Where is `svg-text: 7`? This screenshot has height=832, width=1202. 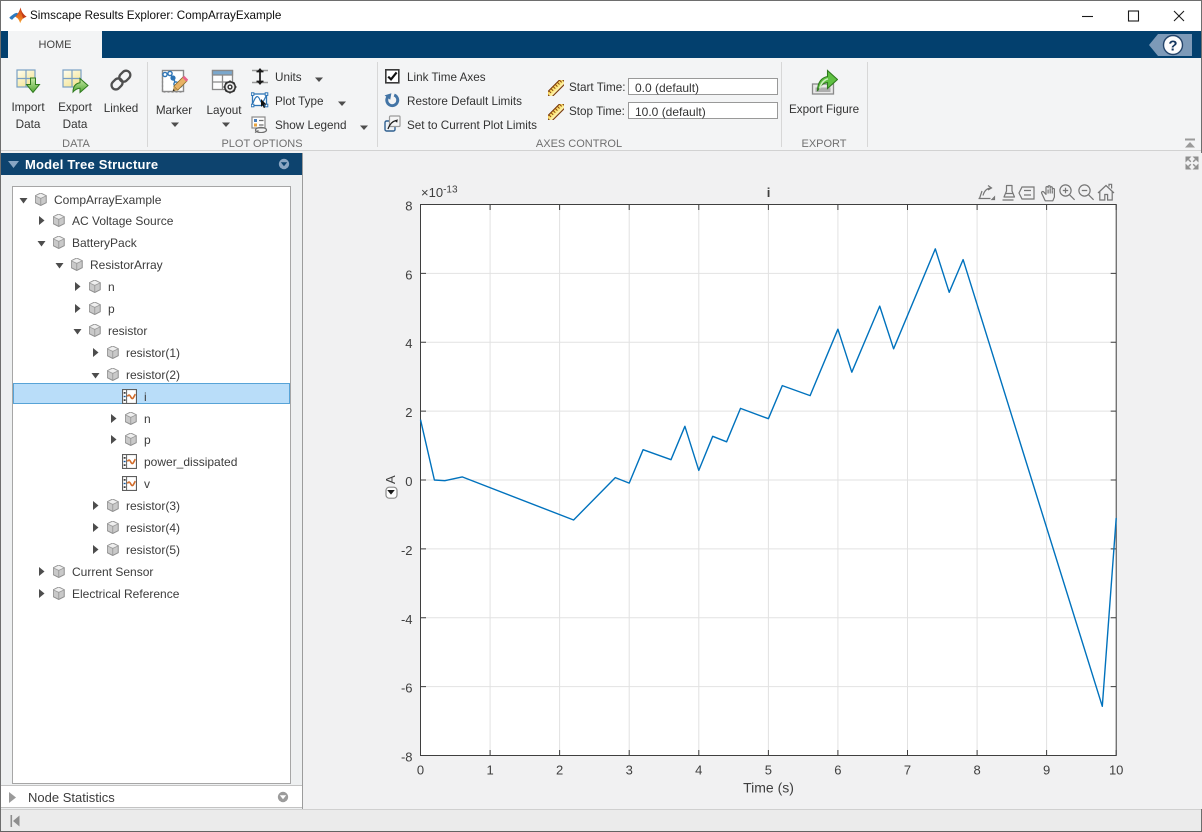 svg-text: 7 is located at coordinates (907, 770).